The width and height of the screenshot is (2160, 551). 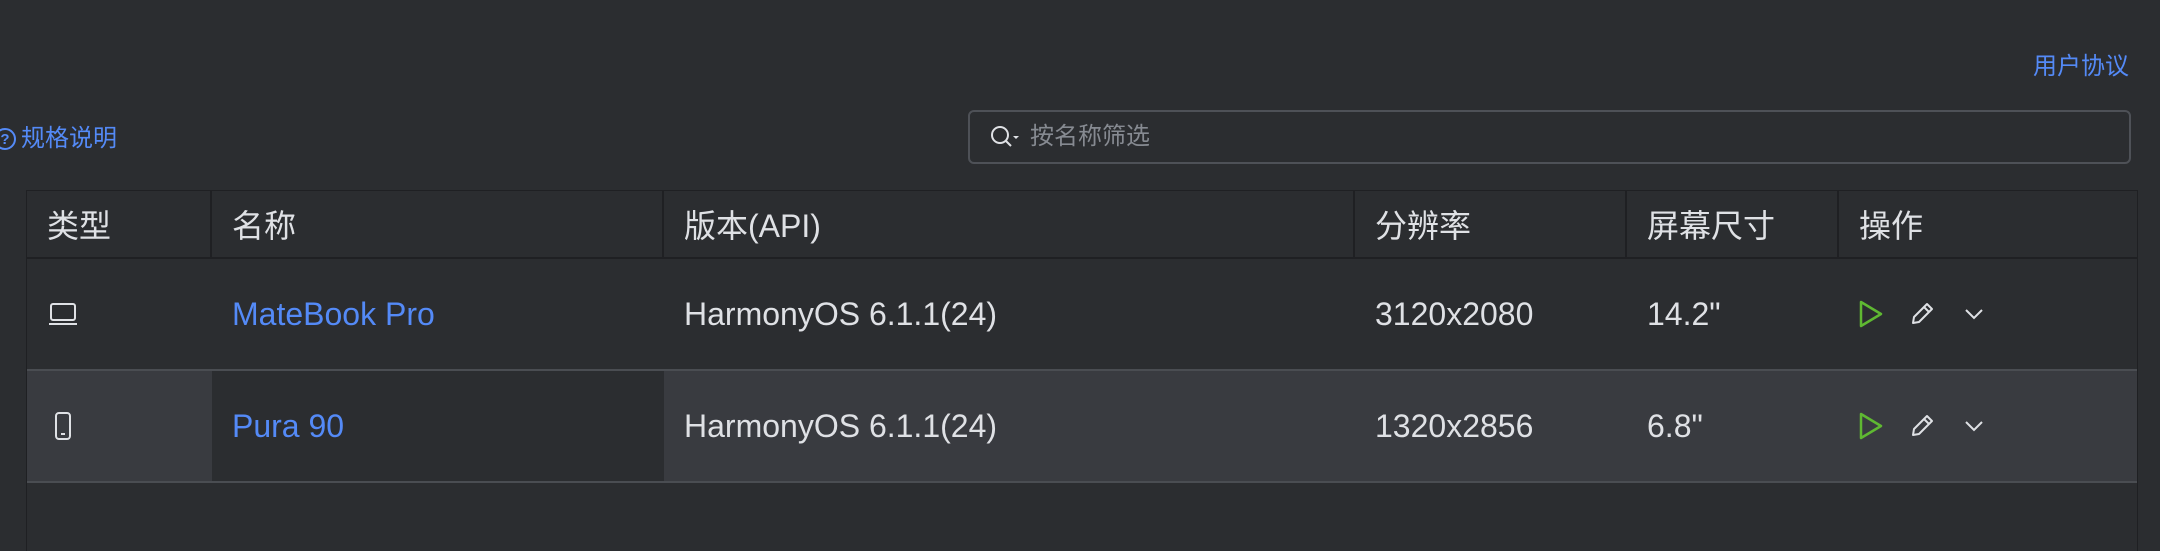 I want to click on screen-size-cell: 6.8", so click(x=1675, y=425).